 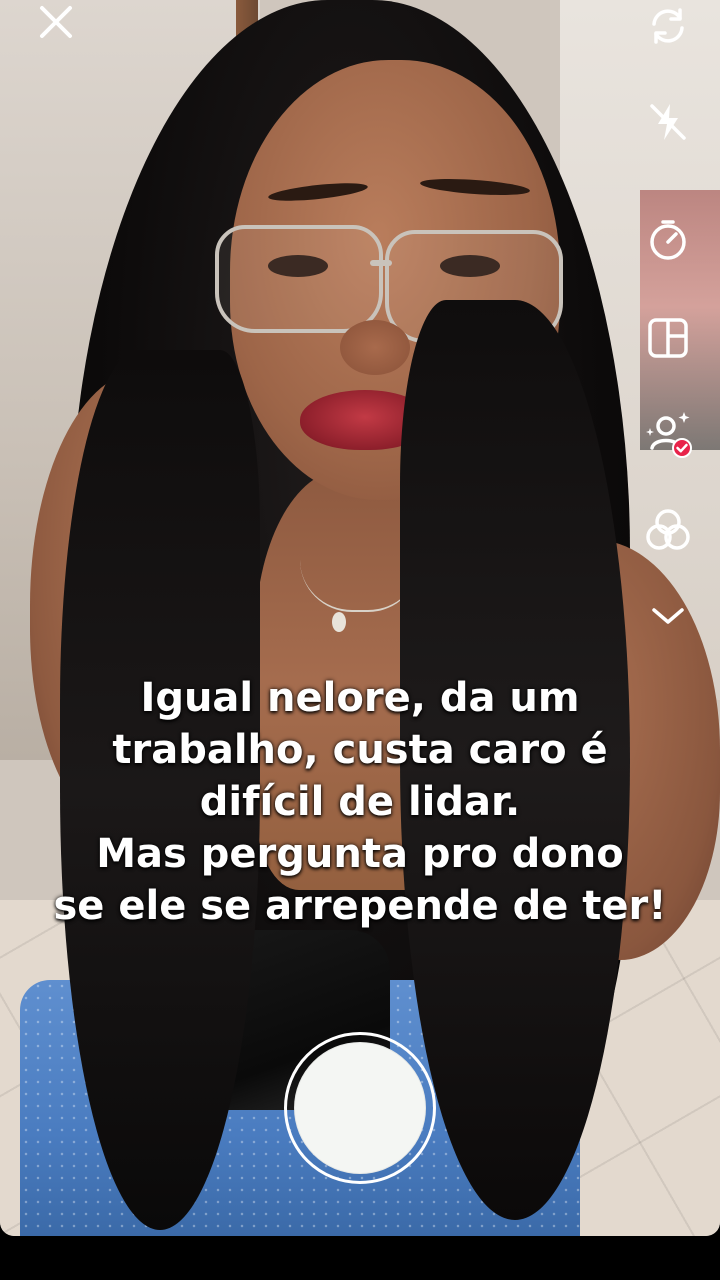 I want to click on close-icon, so click(x=56, y=22).